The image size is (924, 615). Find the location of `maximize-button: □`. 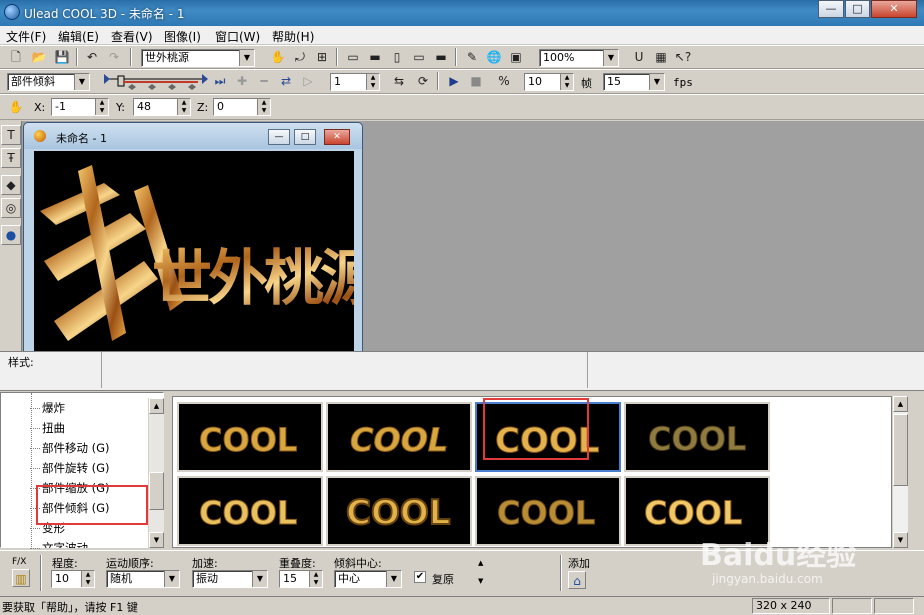

maximize-button: □ is located at coordinates (857, 9).